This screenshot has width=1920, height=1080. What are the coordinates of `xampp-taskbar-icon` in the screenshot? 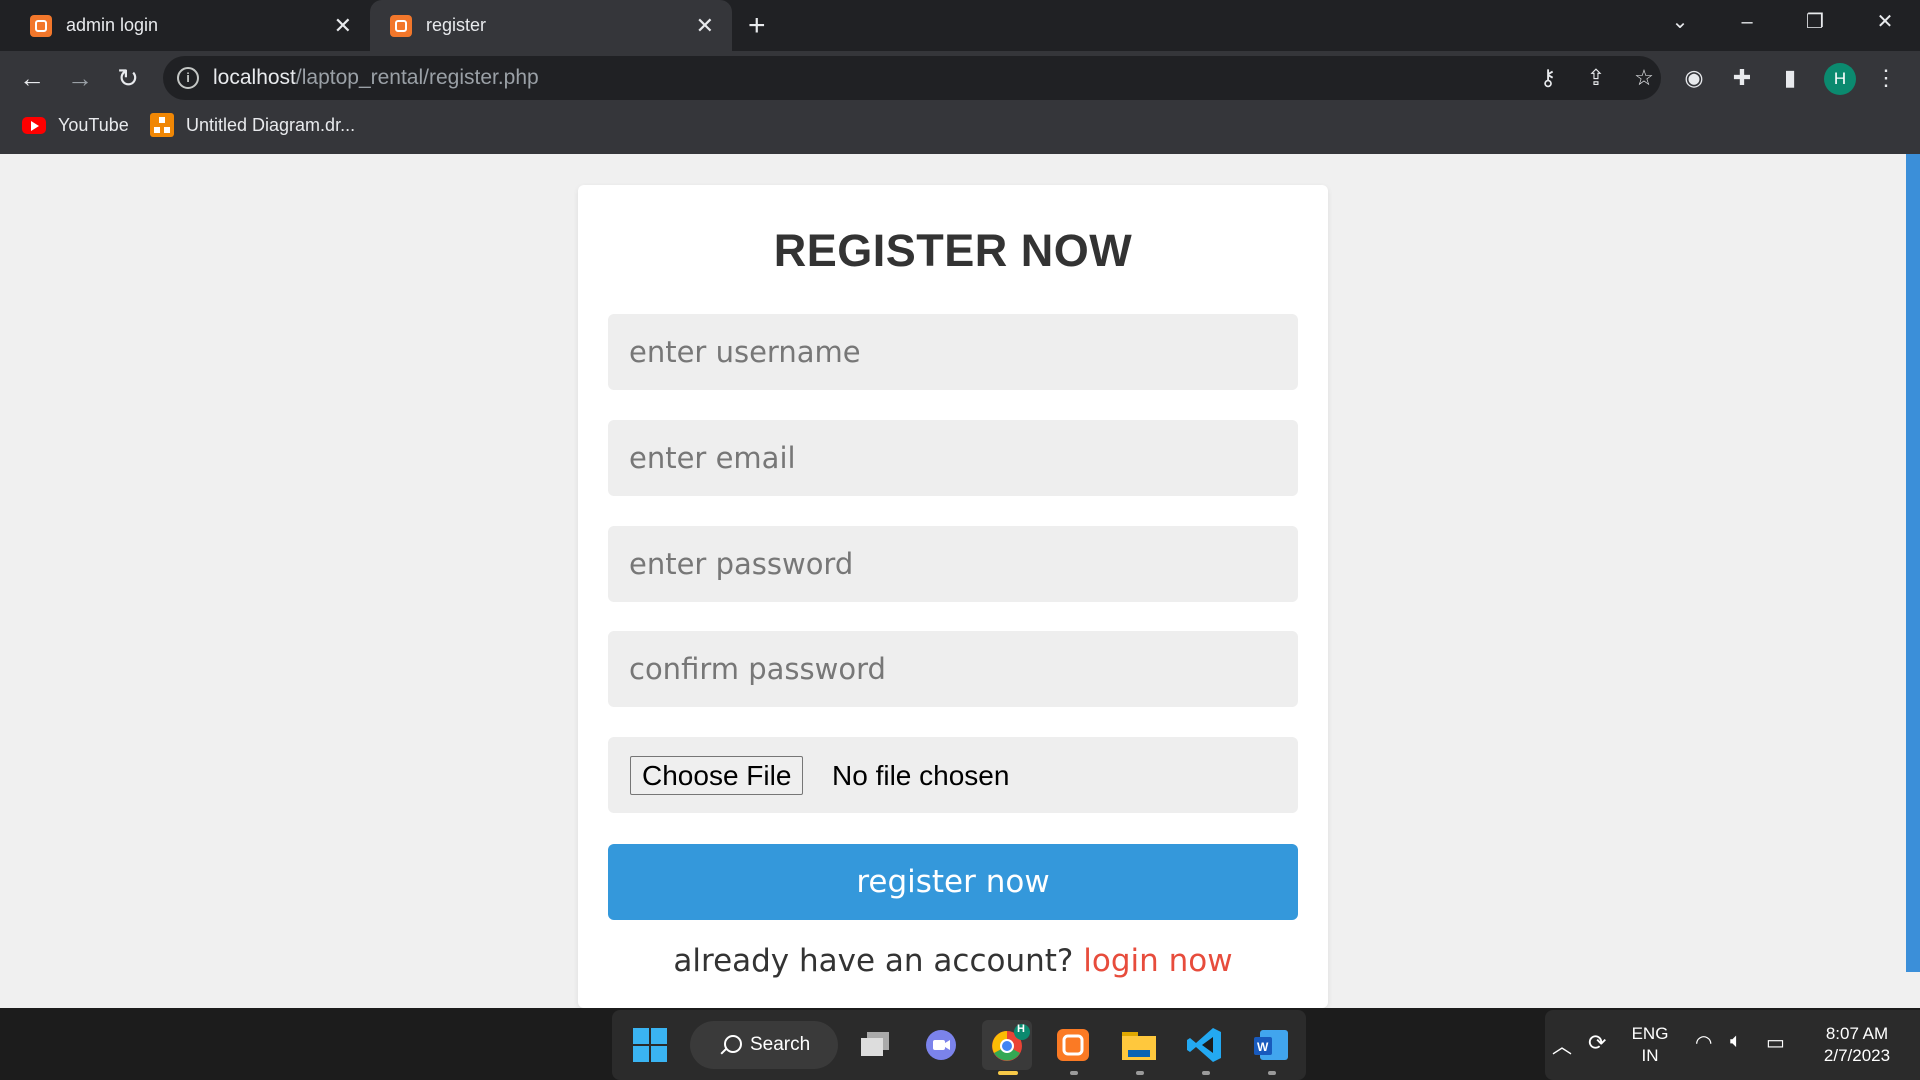 It's located at (1073, 1045).